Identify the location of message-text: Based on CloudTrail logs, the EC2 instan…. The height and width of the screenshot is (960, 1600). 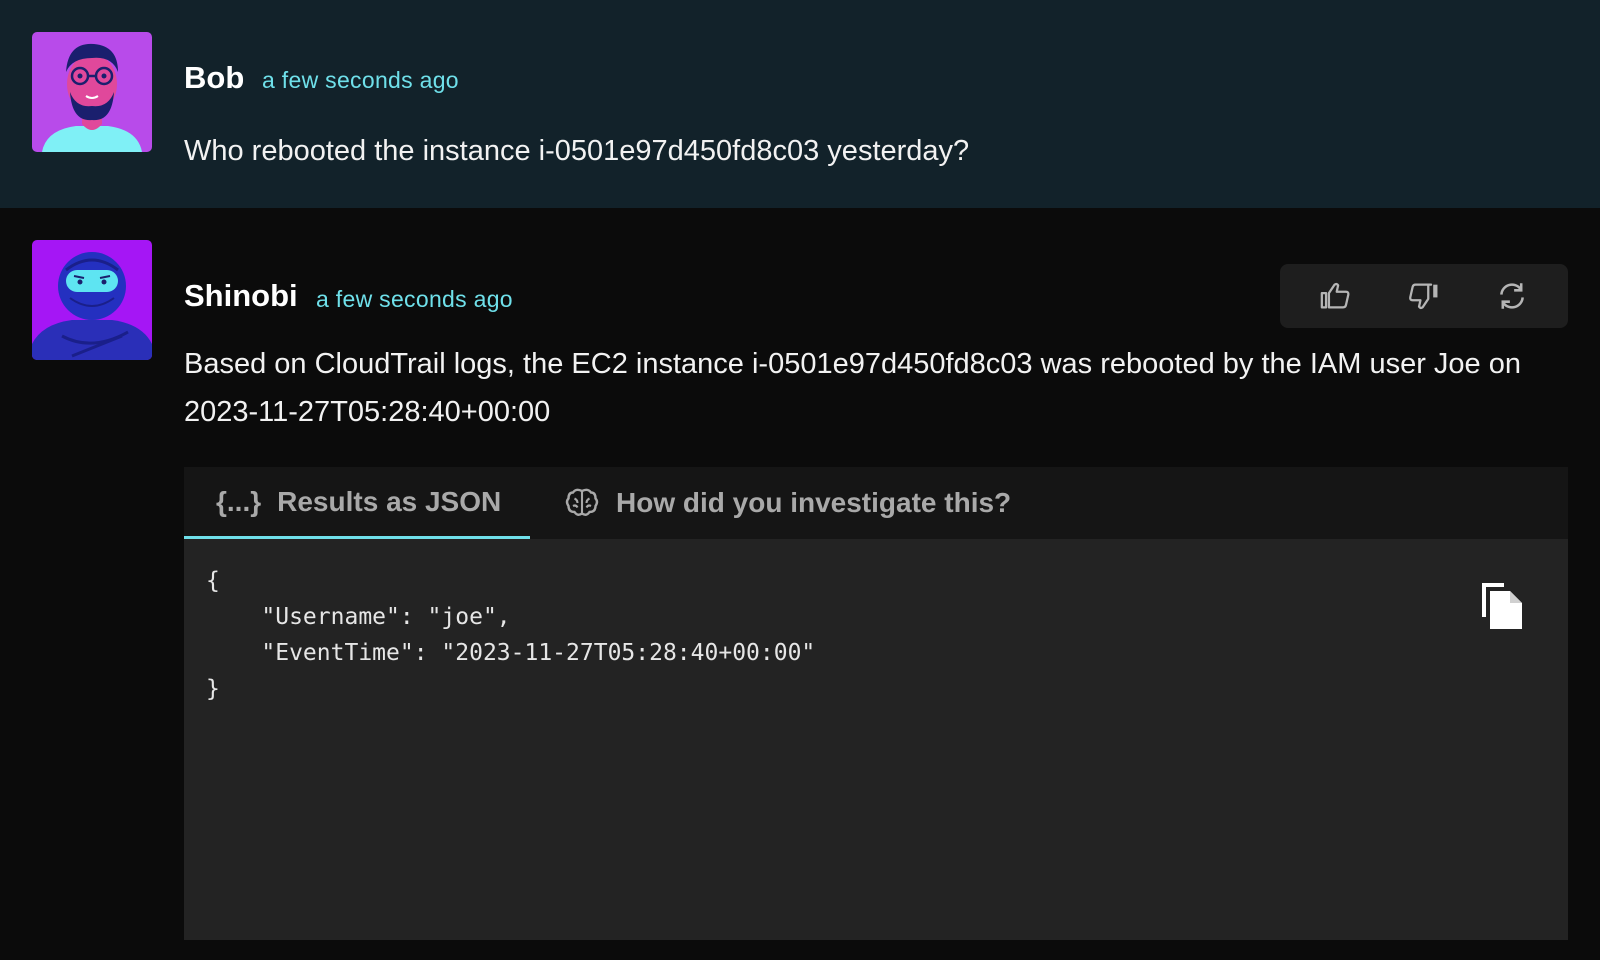
(852, 388).